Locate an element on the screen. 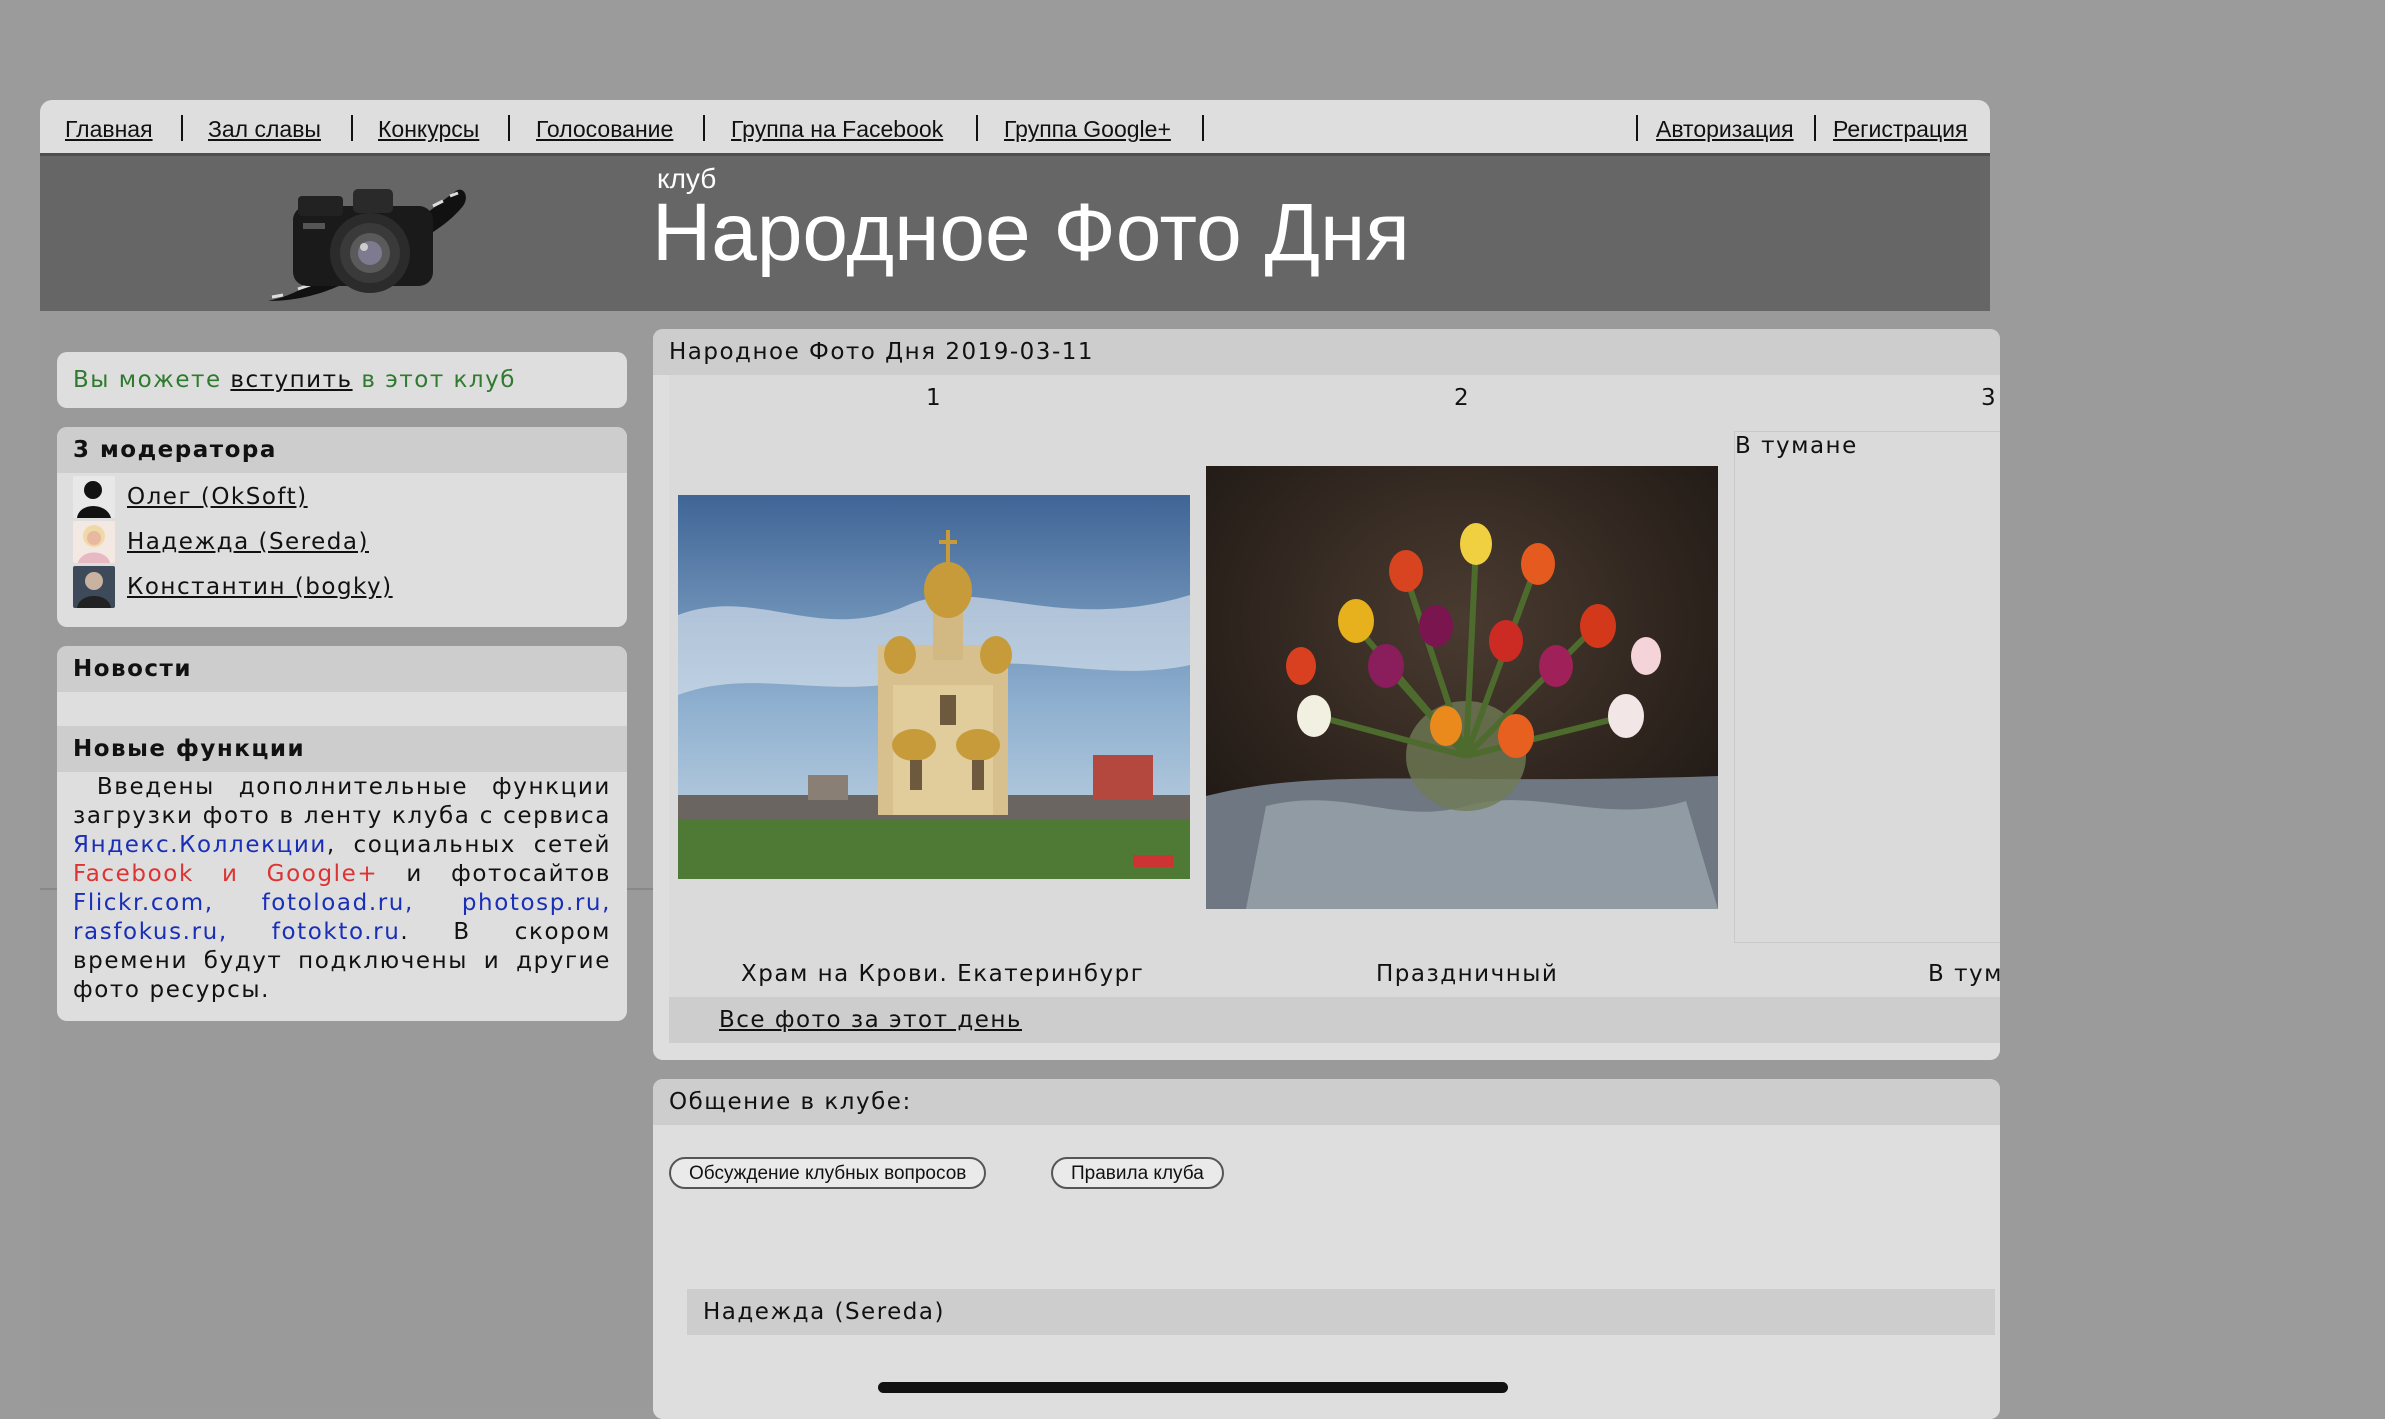 Image resolution: width=2385 pixels, height=1419 pixels. camera-logo-icon is located at coordinates (367, 245).